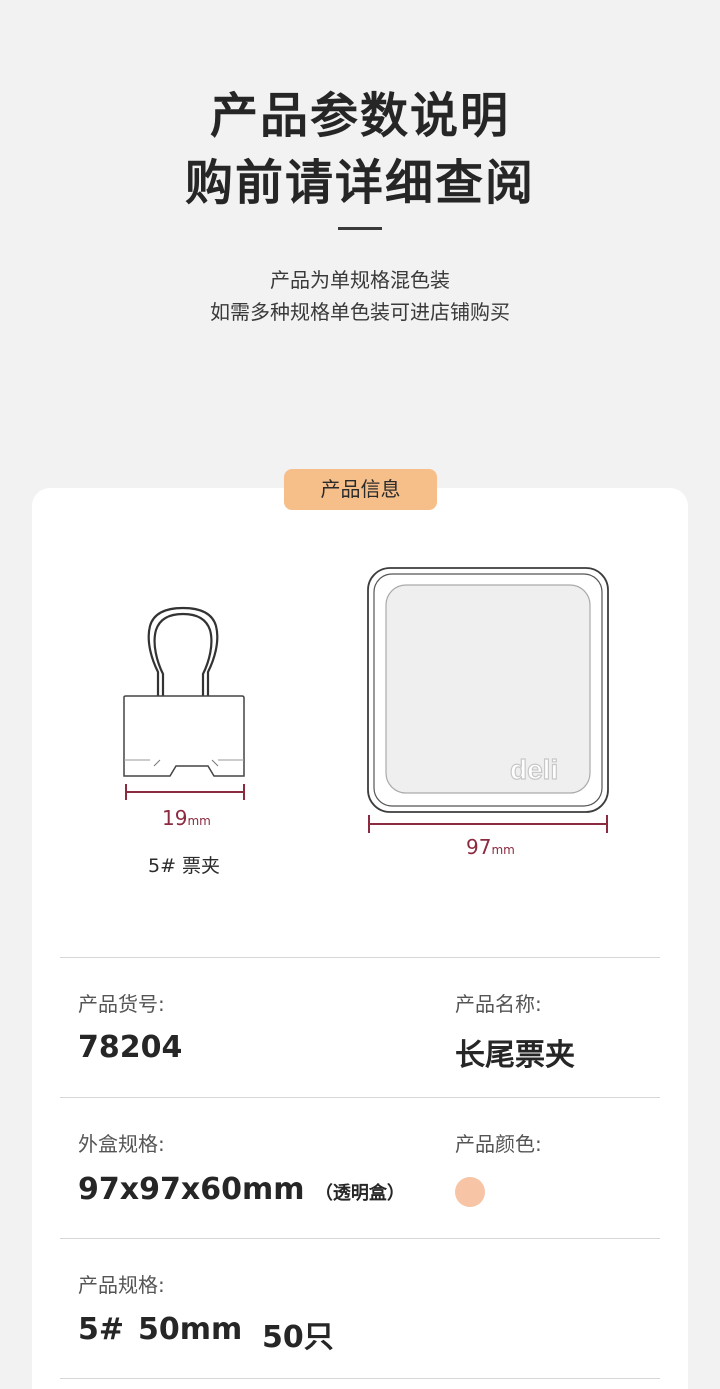  I want to click on box-dimension-line, so click(488, 824).